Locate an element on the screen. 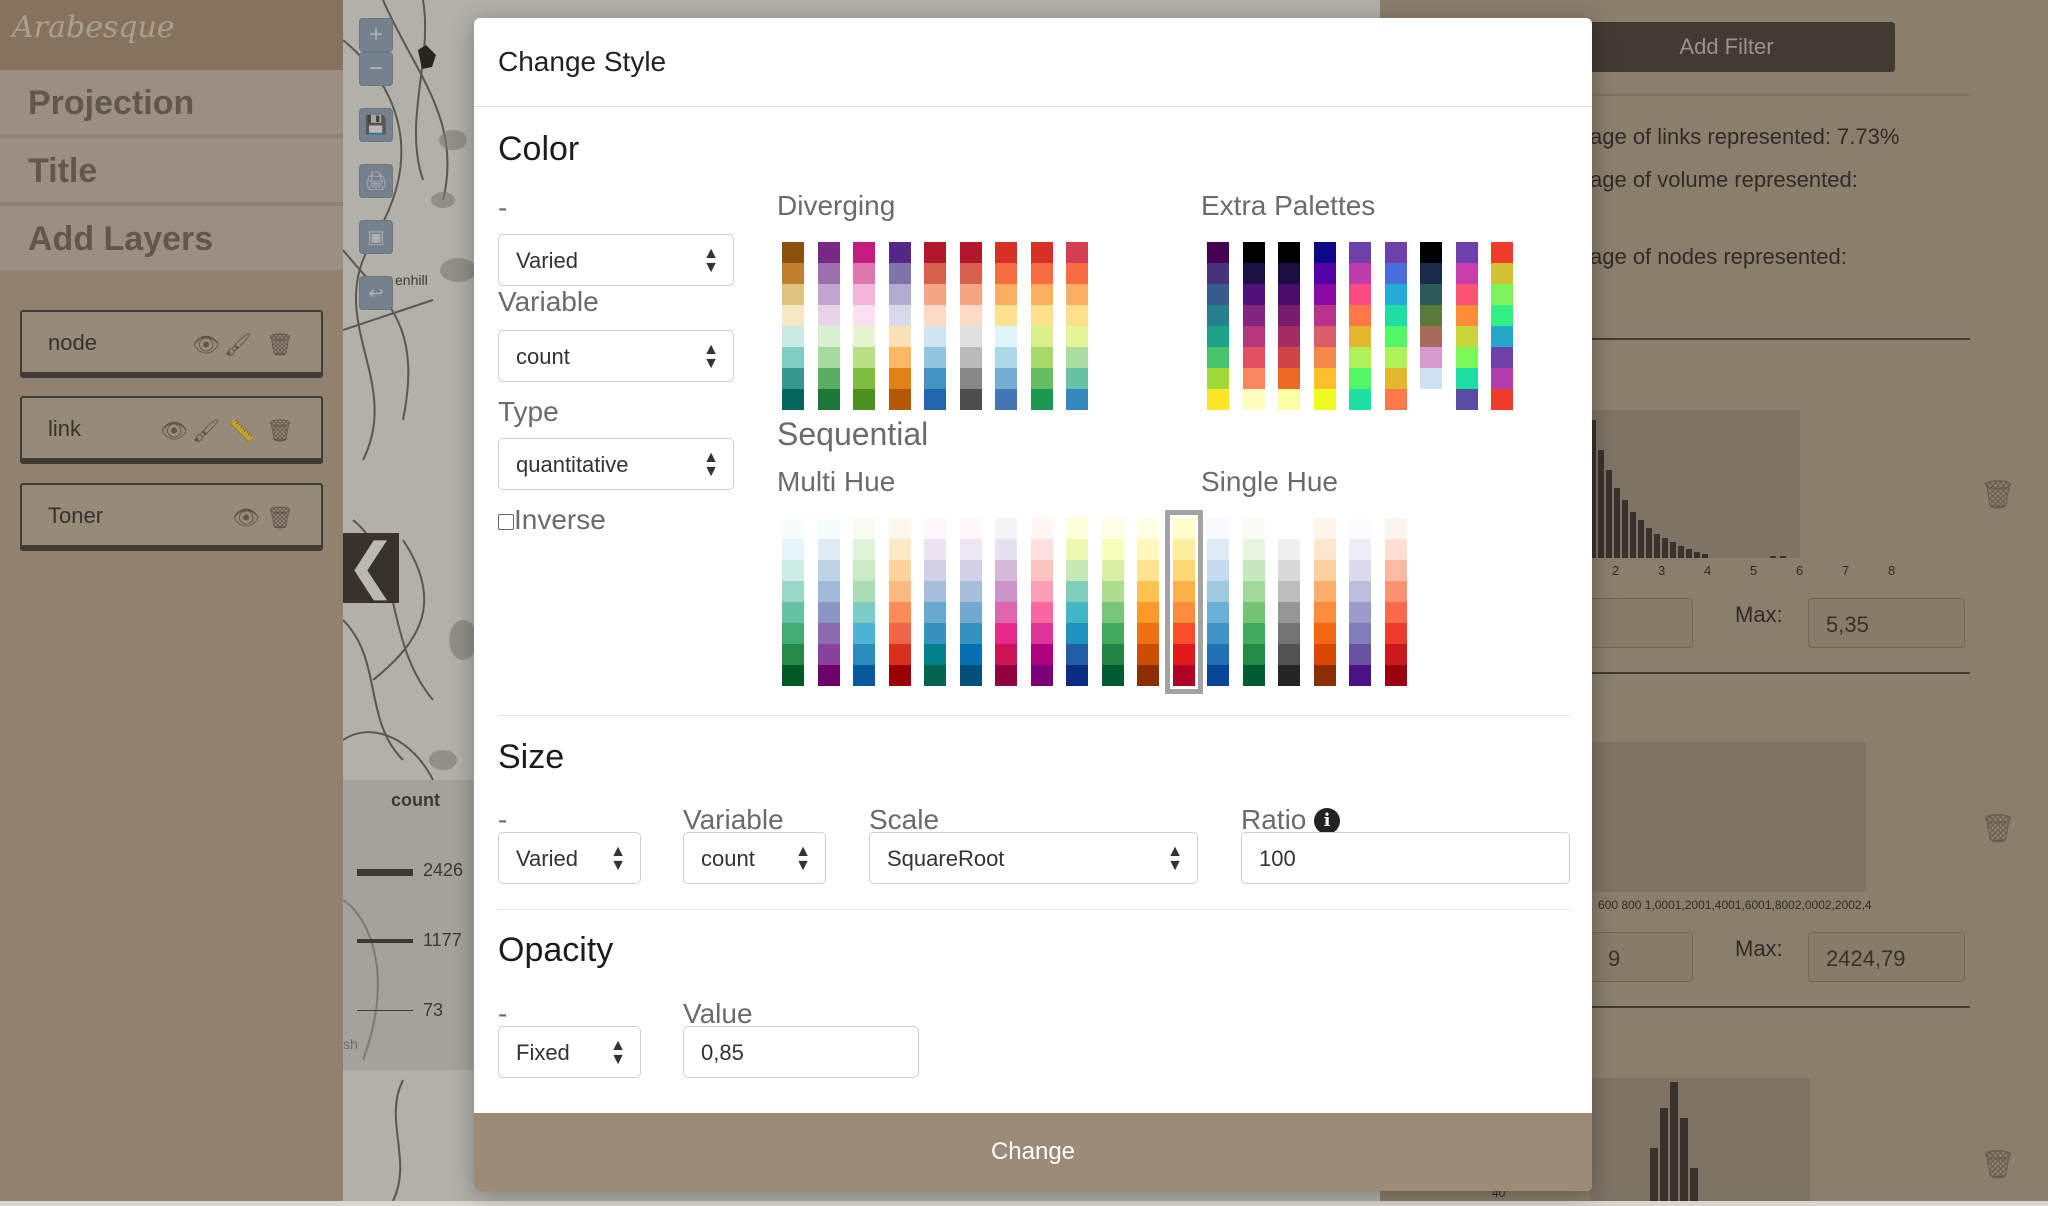  inverse-checkbox is located at coordinates (506, 522).